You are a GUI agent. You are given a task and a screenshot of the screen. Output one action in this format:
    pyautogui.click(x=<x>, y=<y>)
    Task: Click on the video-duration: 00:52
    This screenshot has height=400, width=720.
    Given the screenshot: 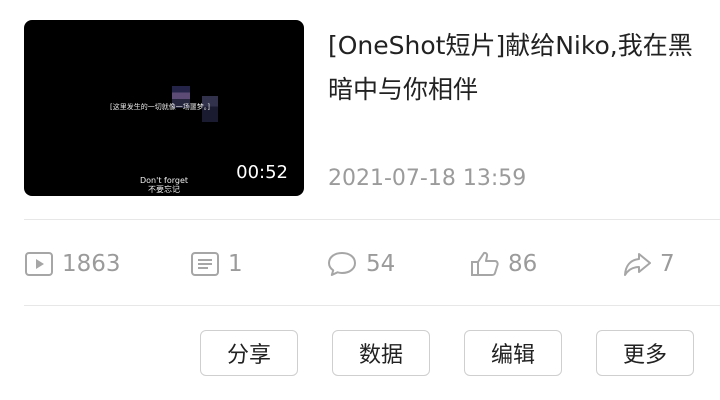 What is the action you would take?
    pyautogui.click(x=262, y=172)
    